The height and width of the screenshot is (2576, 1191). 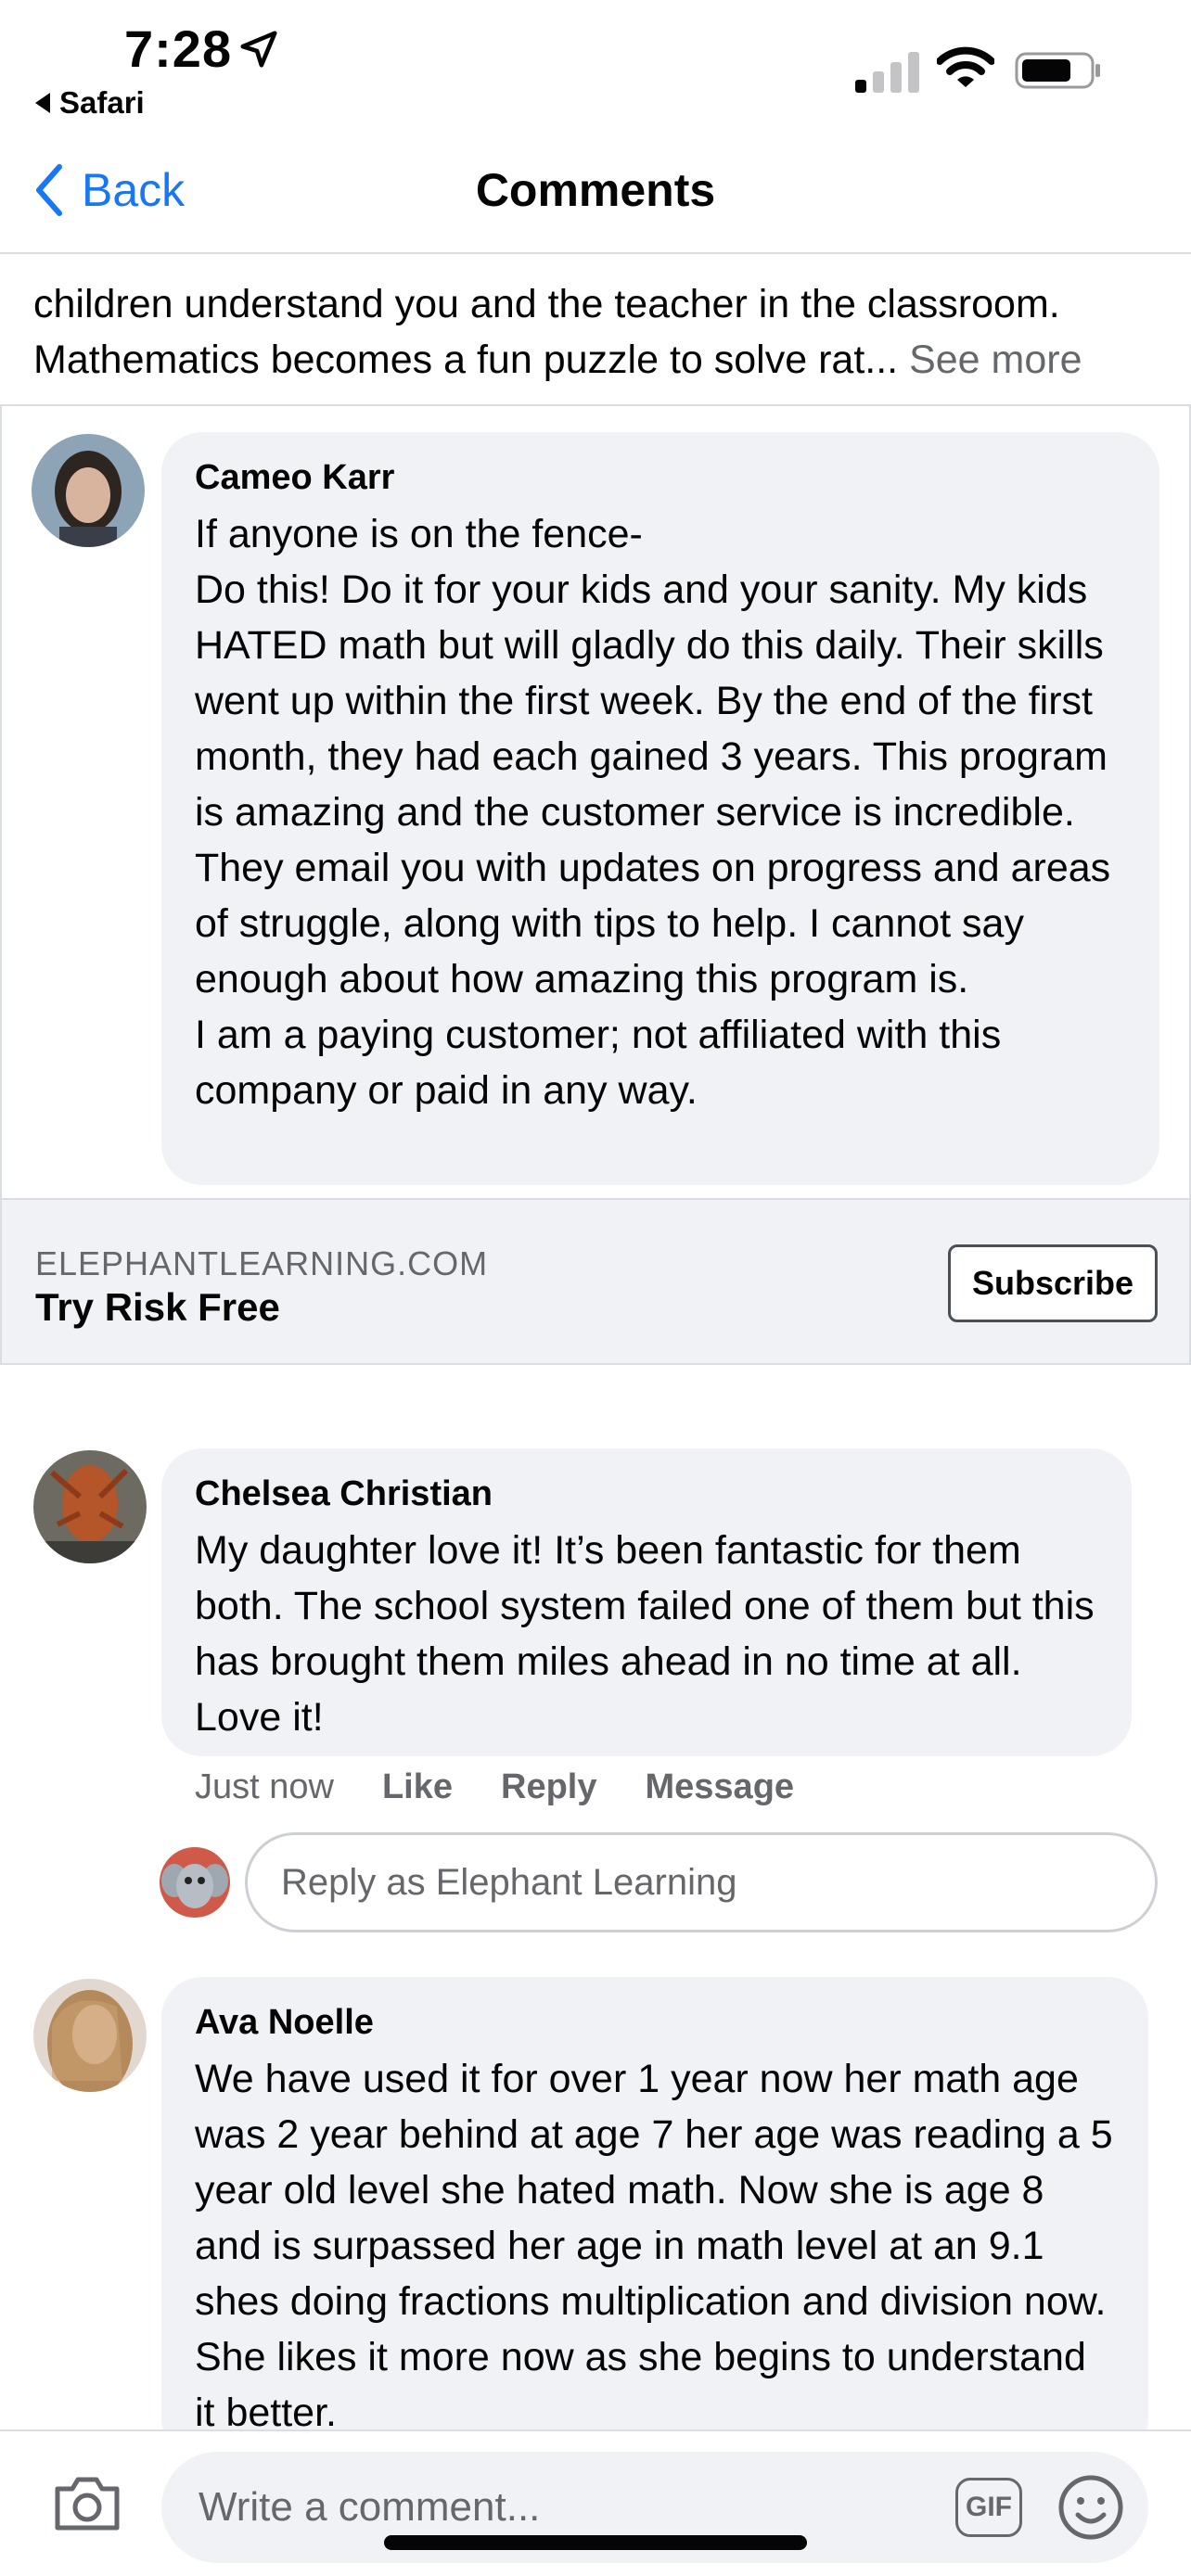 I want to click on status-bar: 7:28 Safari, so click(x=595, y=69).